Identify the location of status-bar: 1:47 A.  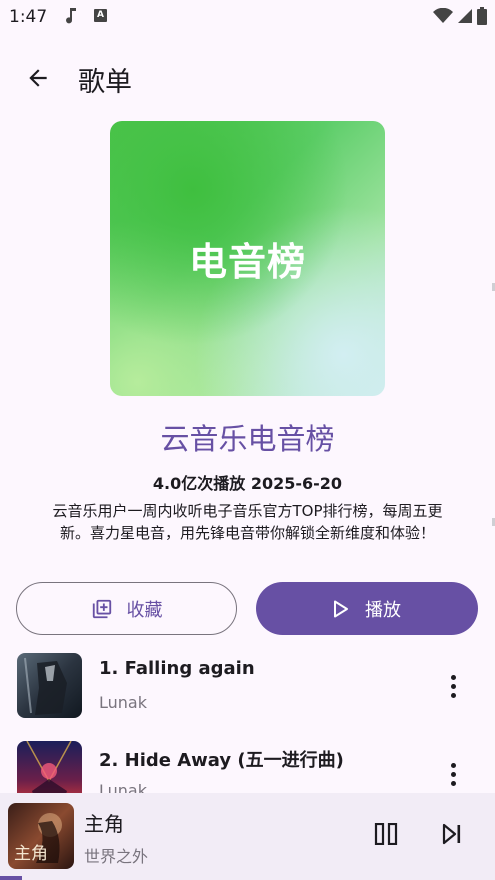
(247, 17).